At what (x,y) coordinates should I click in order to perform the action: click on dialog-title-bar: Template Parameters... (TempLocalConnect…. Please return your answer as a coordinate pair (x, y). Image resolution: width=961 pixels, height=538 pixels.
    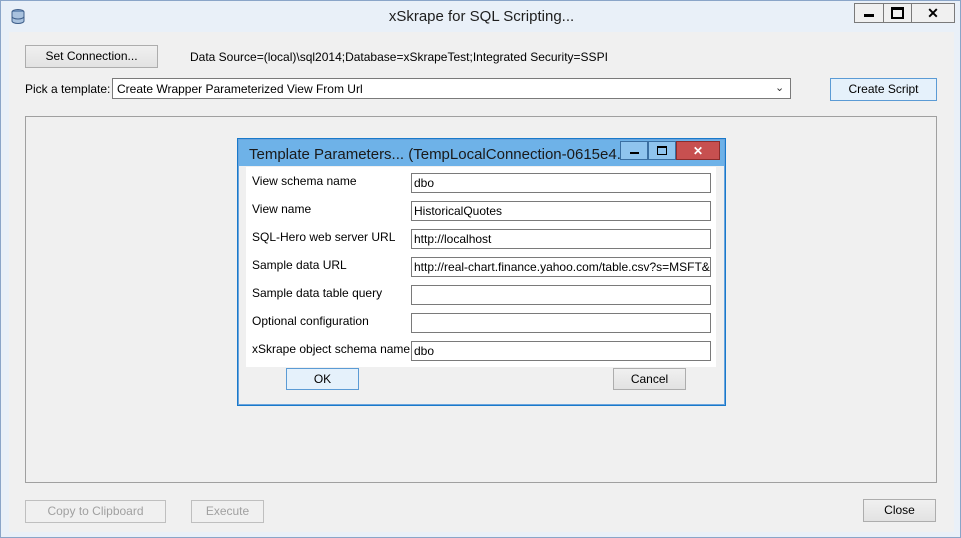
    Looking at the image, I should click on (481, 153).